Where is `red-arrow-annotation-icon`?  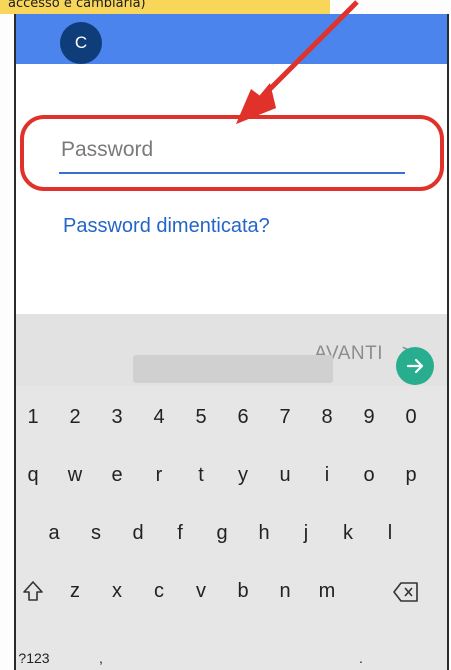
red-arrow-annotation-icon is located at coordinates (297, 62).